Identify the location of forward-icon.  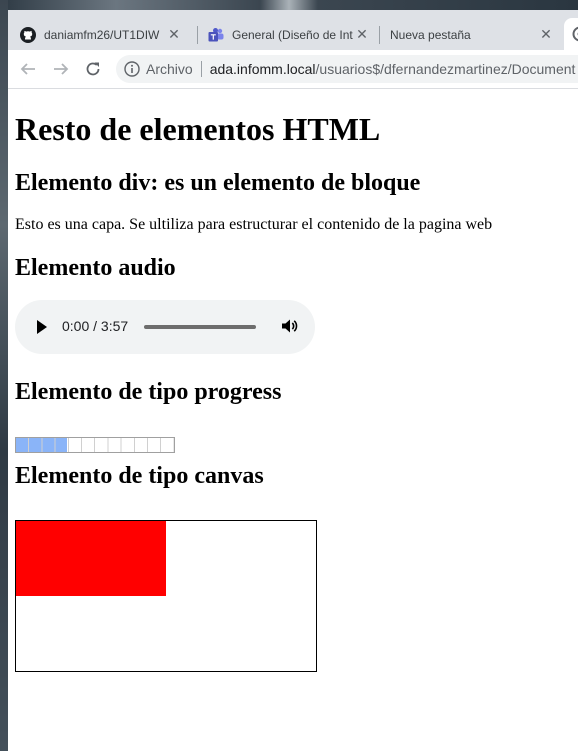
(61, 69).